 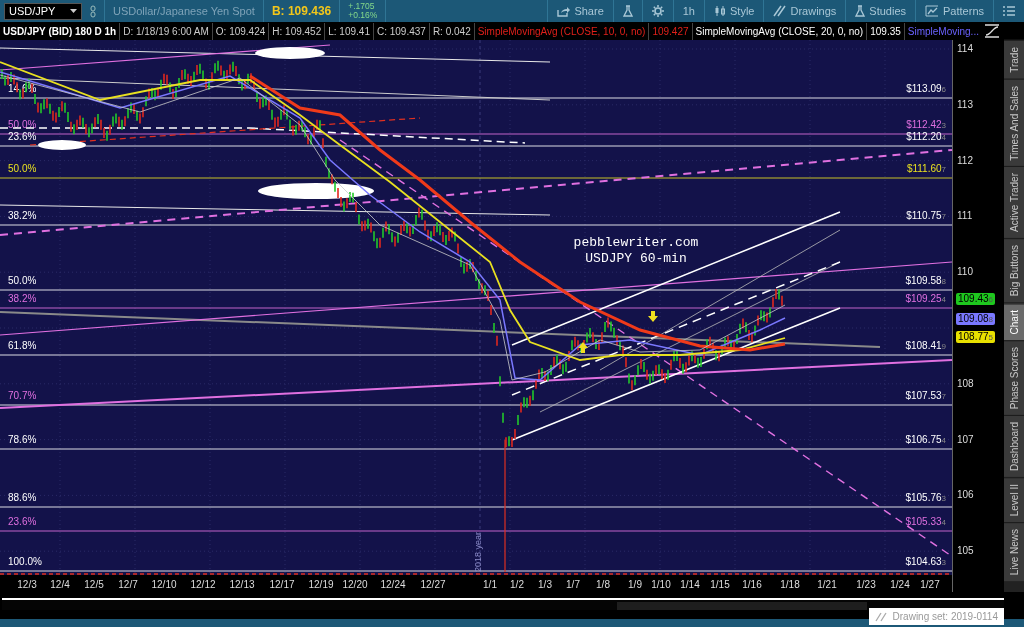 I want to click on date-tick: 12/12, so click(x=203, y=585).